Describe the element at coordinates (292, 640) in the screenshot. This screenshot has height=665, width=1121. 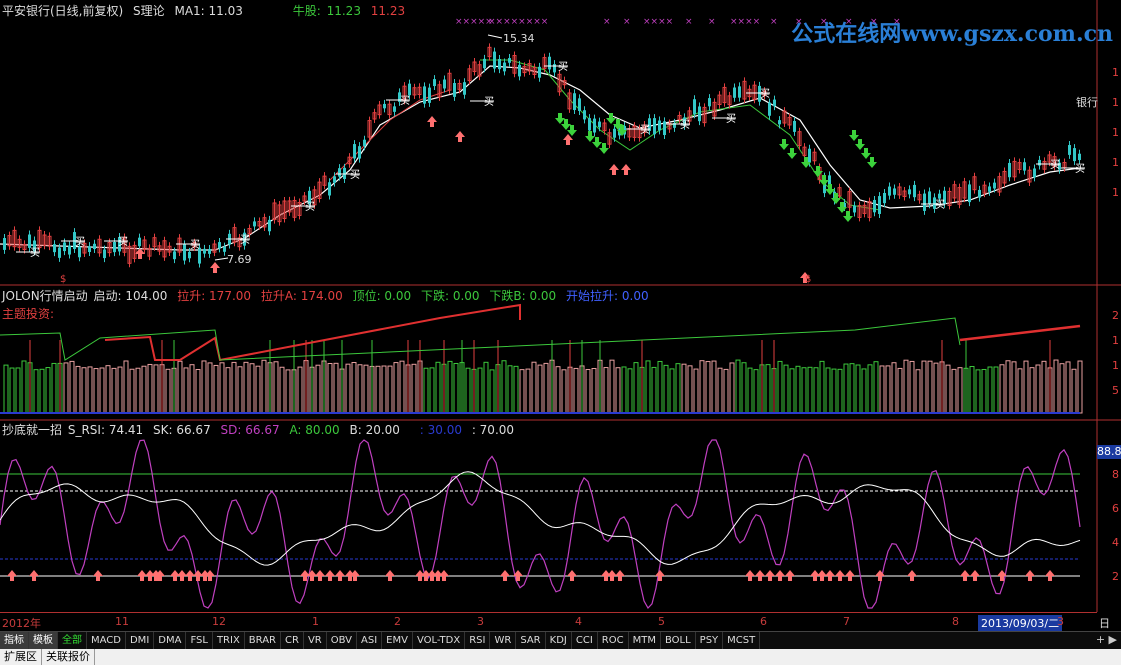
I see `tab-cr: CR` at that location.